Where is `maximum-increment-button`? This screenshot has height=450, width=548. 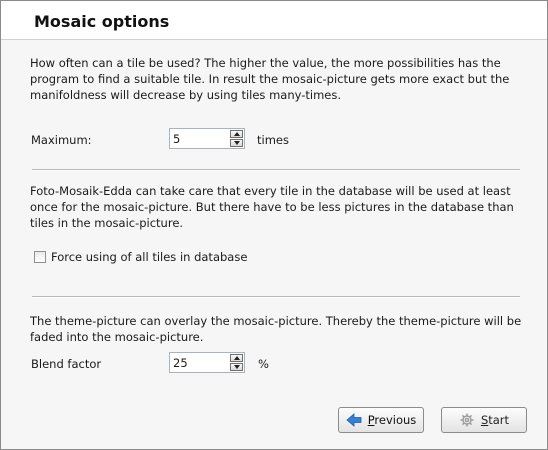 maximum-increment-button is located at coordinates (236, 134).